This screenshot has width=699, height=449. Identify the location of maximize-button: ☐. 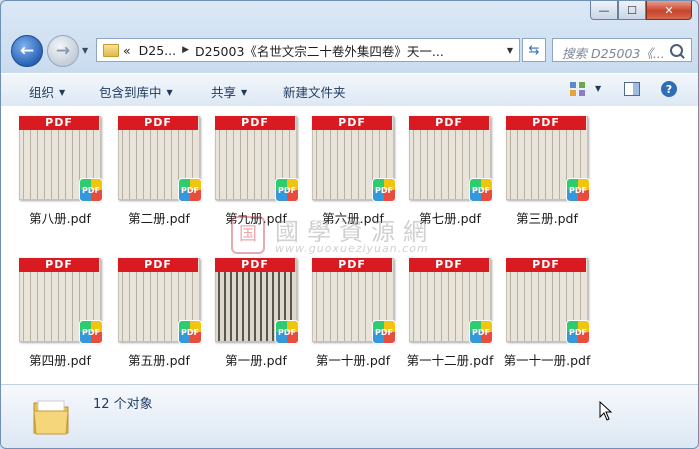
(632, 10).